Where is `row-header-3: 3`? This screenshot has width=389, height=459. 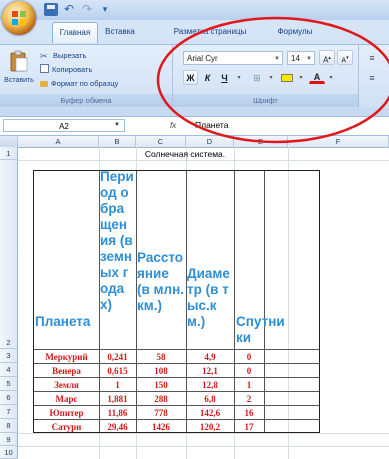
row-header-3: 3 is located at coordinates (9, 356).